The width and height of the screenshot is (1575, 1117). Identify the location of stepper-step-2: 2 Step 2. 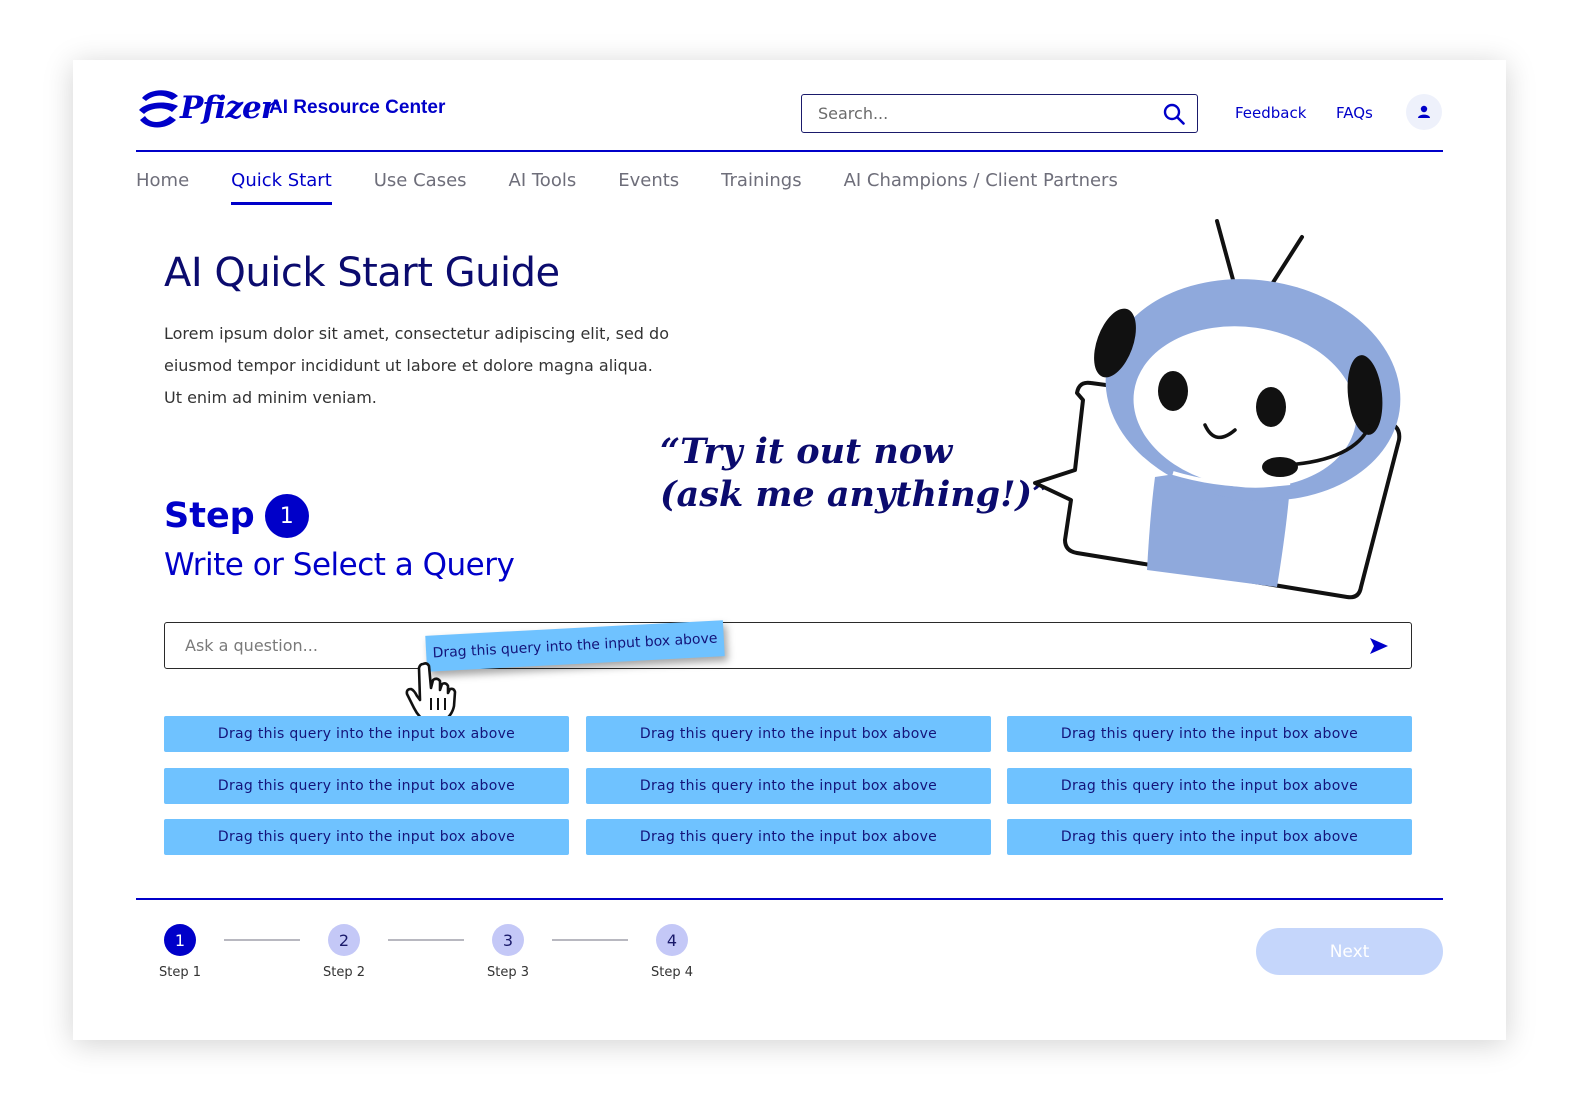
(344, 952).